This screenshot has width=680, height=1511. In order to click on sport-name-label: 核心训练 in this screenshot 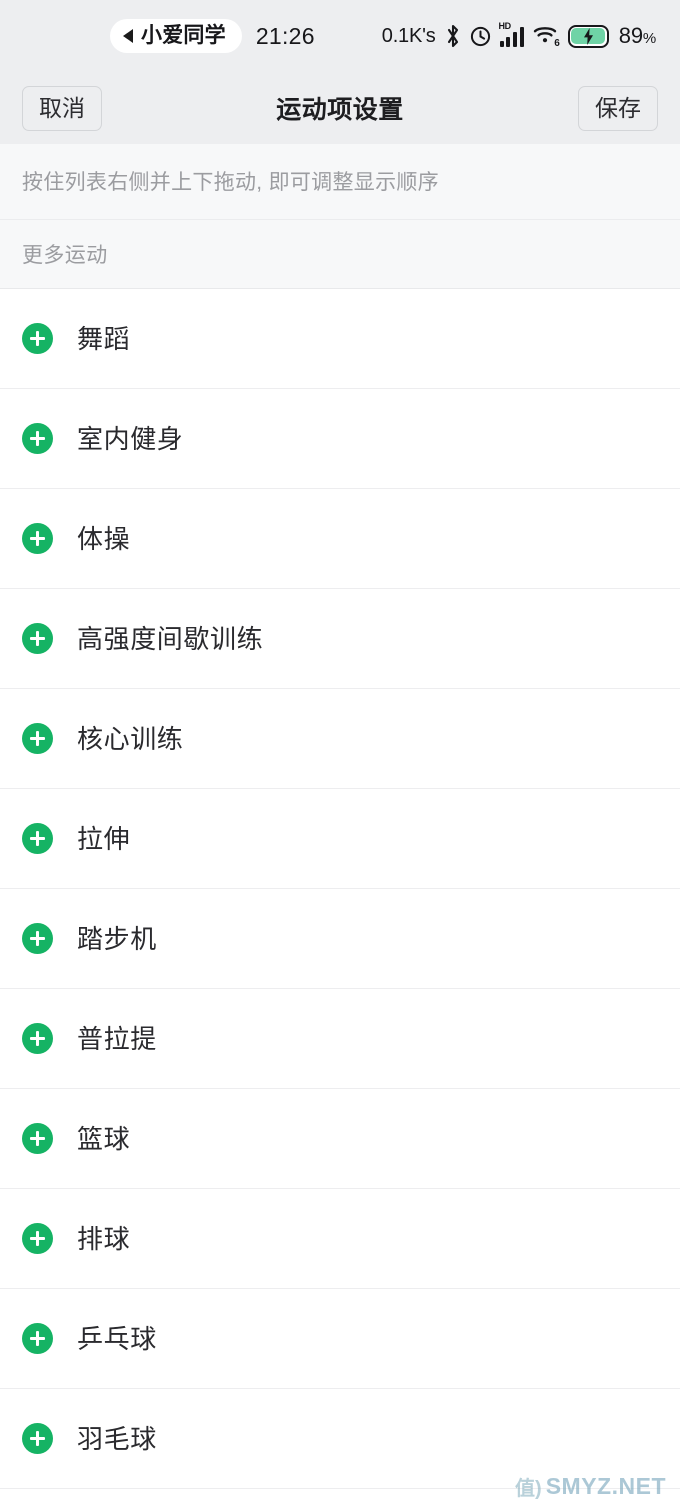, I will do `click(130, 738)`.